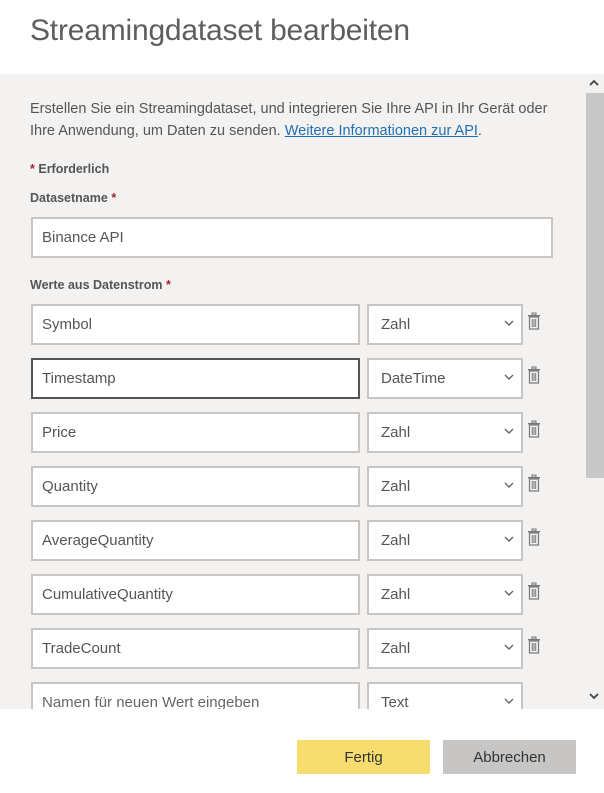 The height and width of the screenshot is (793, 604). What do you see at coordinates (195, 594) in the screenshot?
I see `value-name-input: CumulativeQuantity` at bounding box center [195, 594].